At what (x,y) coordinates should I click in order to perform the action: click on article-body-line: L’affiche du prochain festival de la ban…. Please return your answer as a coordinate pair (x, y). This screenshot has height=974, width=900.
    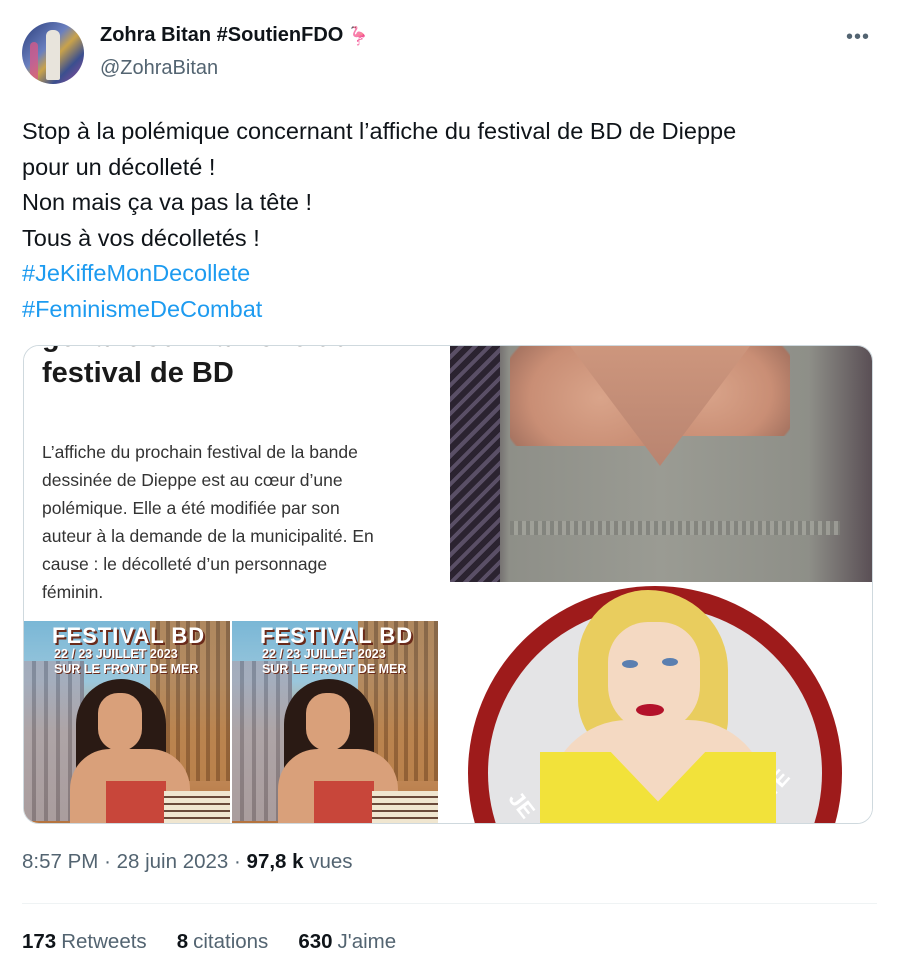
    Looking at the image, I should click on (200, 452).